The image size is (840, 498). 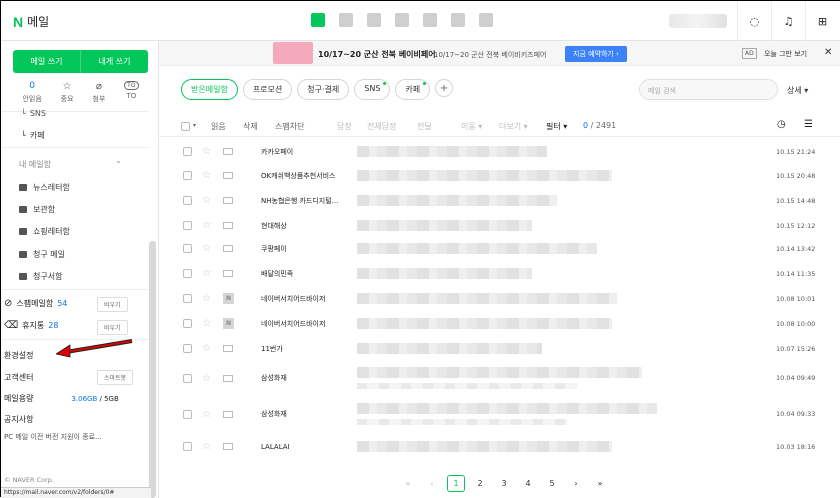 What do you see at coordinates (754, 21) in the screenshot?
I see `chat-icon: ◌` at bounding box center [754, 21].